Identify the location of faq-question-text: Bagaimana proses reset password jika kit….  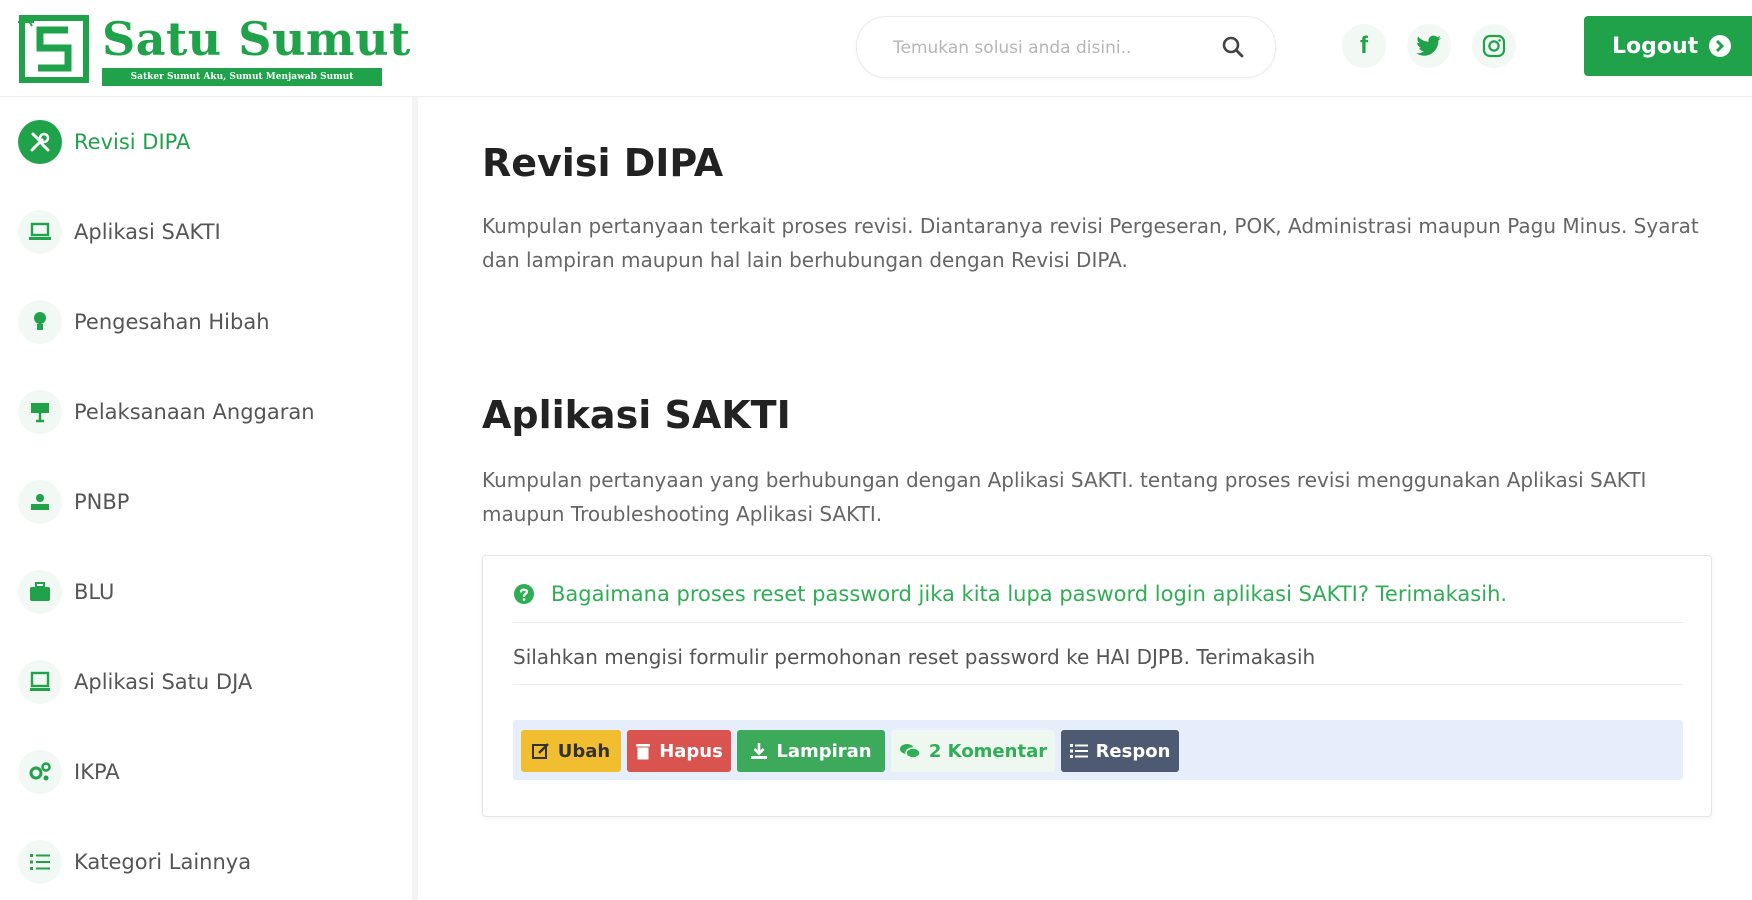
(1029, 594).